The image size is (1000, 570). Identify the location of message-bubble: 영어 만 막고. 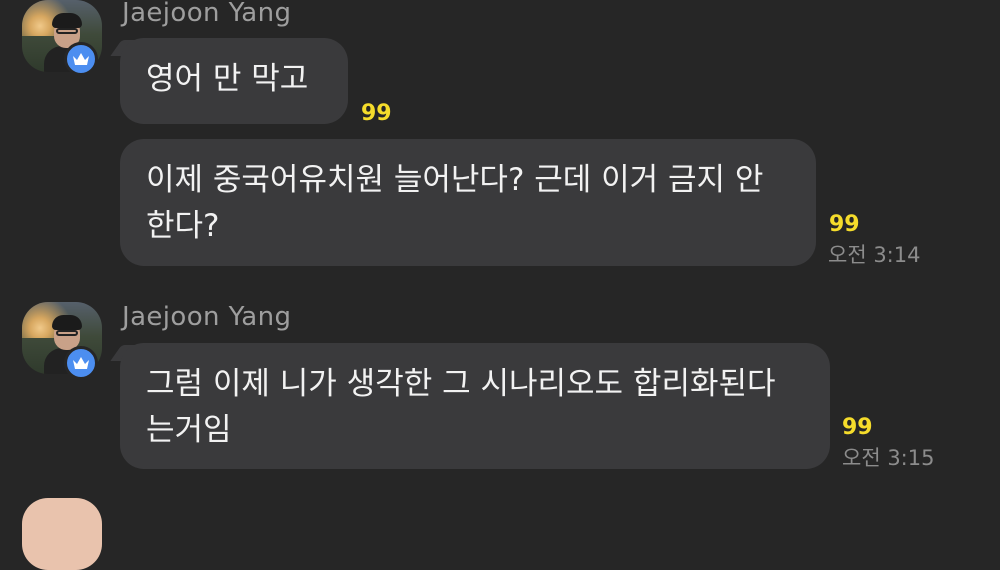
(234, 81).